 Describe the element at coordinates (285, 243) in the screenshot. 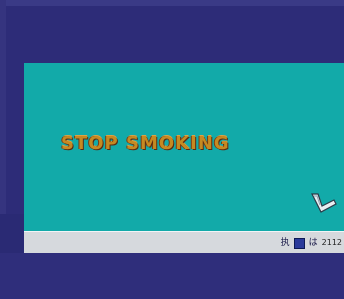

I see `tray-input-indicator: 执` at that location.